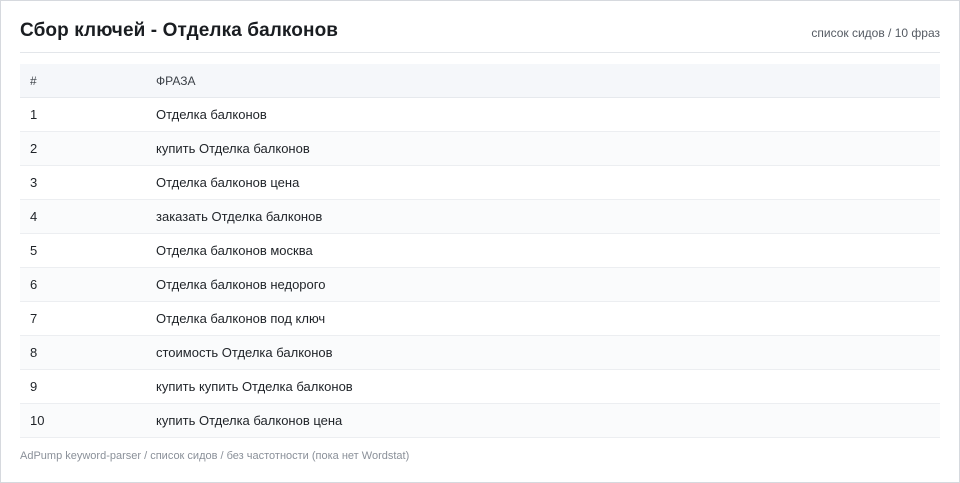  Describe the element at coordinates (249, 420) in the screenshot. I see `row-phrase: купить Отделка балконов цена` at that location.